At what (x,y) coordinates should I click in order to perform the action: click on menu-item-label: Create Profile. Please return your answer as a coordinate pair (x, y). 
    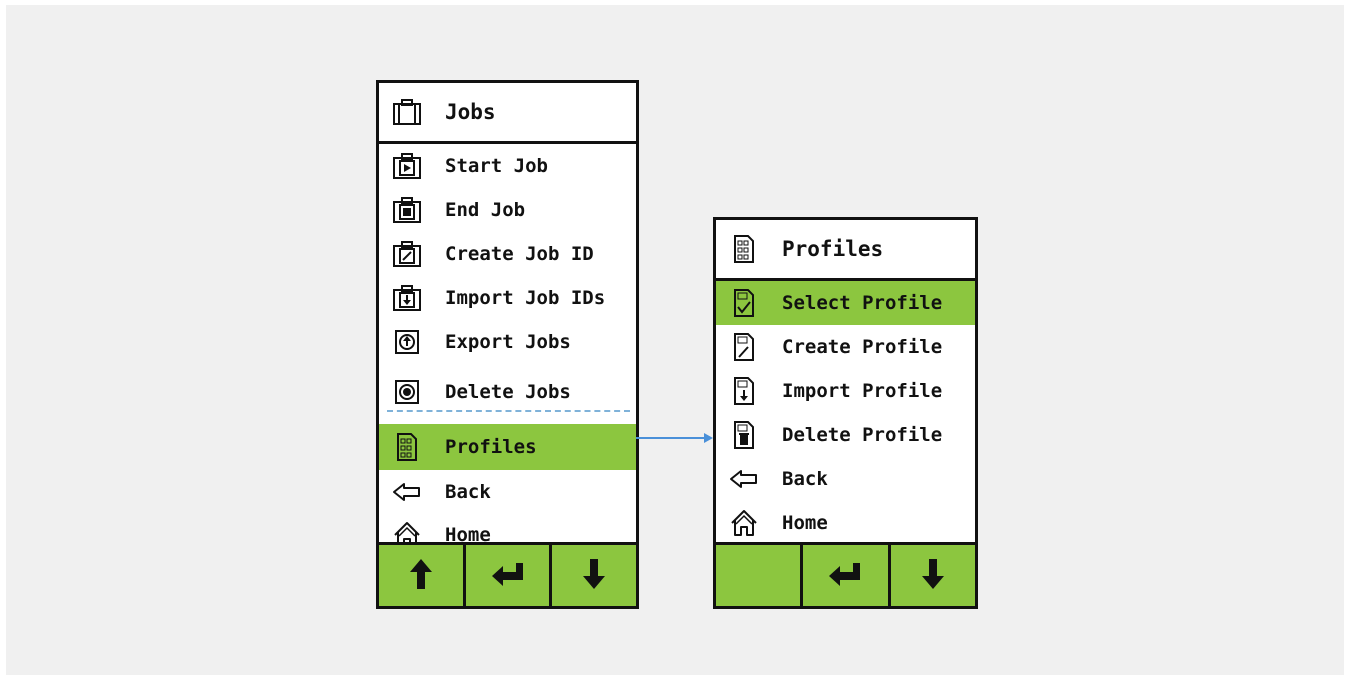
    Looking at the image, I should click on (862, 347).